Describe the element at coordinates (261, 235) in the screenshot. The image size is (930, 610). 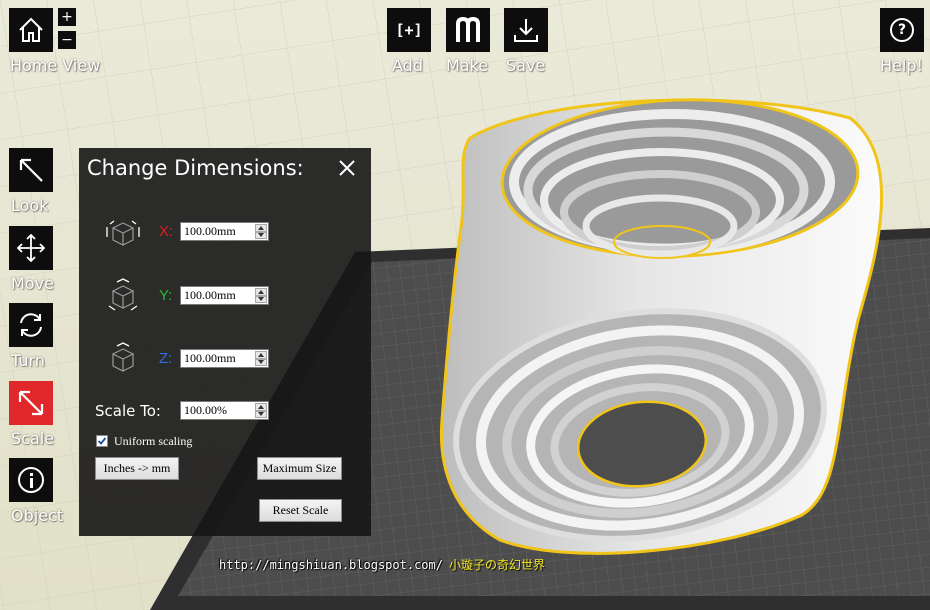
I see `x-spin-down-icon` at that location.